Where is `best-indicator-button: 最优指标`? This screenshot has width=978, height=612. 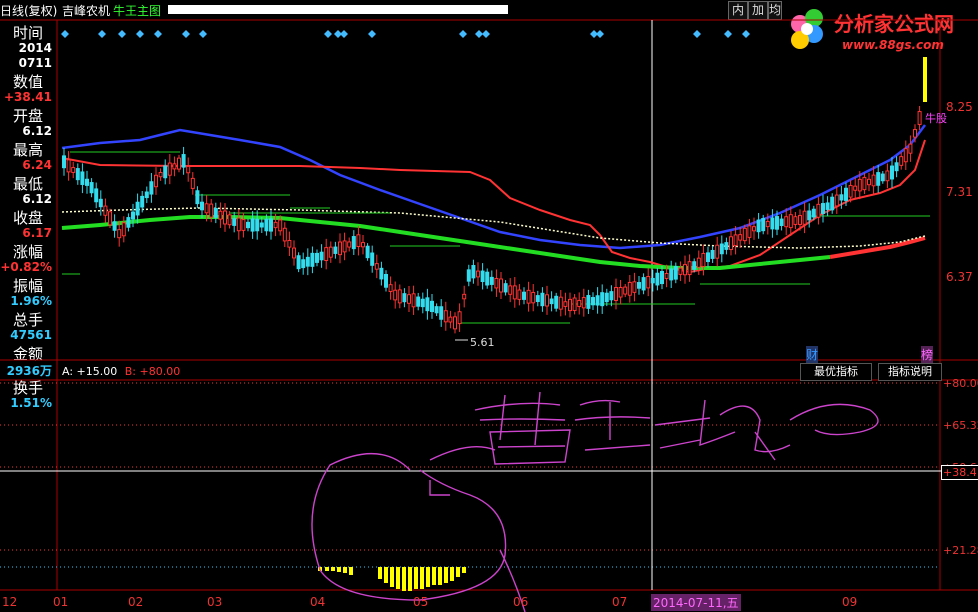
best-indicator-button: 最优指标 is located at coordinates (836, 372).